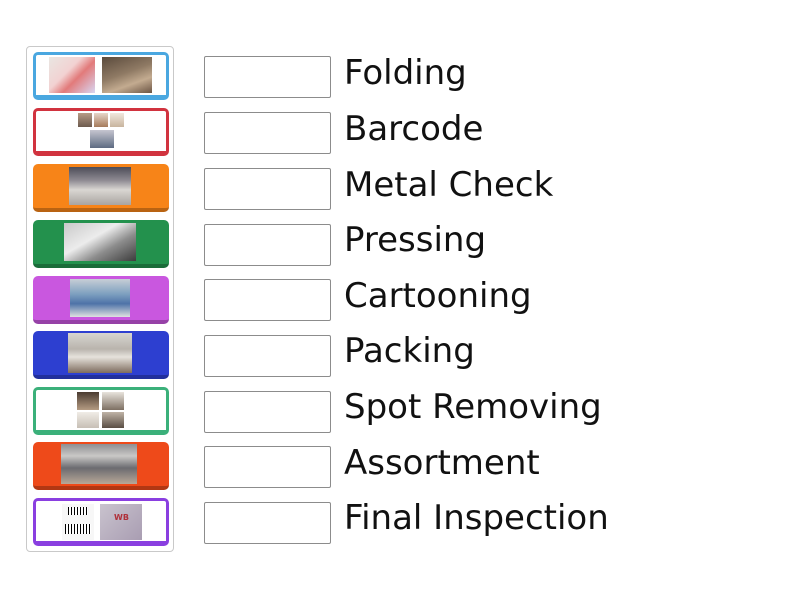  I want to click on barcode-lines-top, so click(78, 511).